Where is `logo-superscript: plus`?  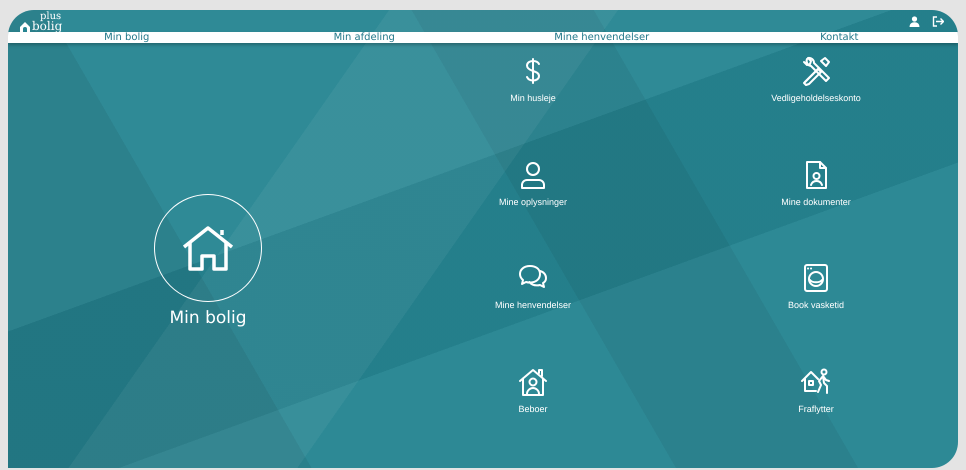 logo-superscript: plus is located at coordinates (51, 17).